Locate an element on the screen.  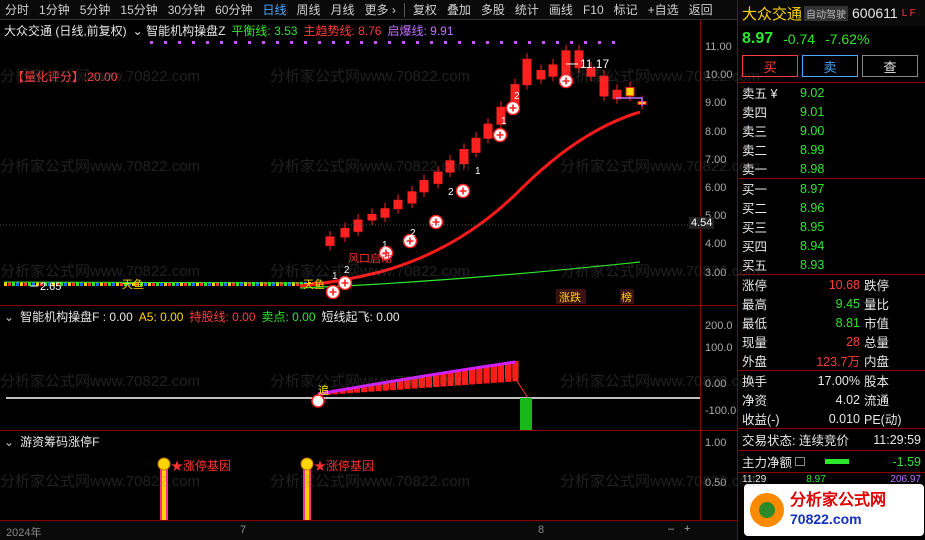
sub1-a5-value: A5: 0.00 is located at coordinates (161, 316).